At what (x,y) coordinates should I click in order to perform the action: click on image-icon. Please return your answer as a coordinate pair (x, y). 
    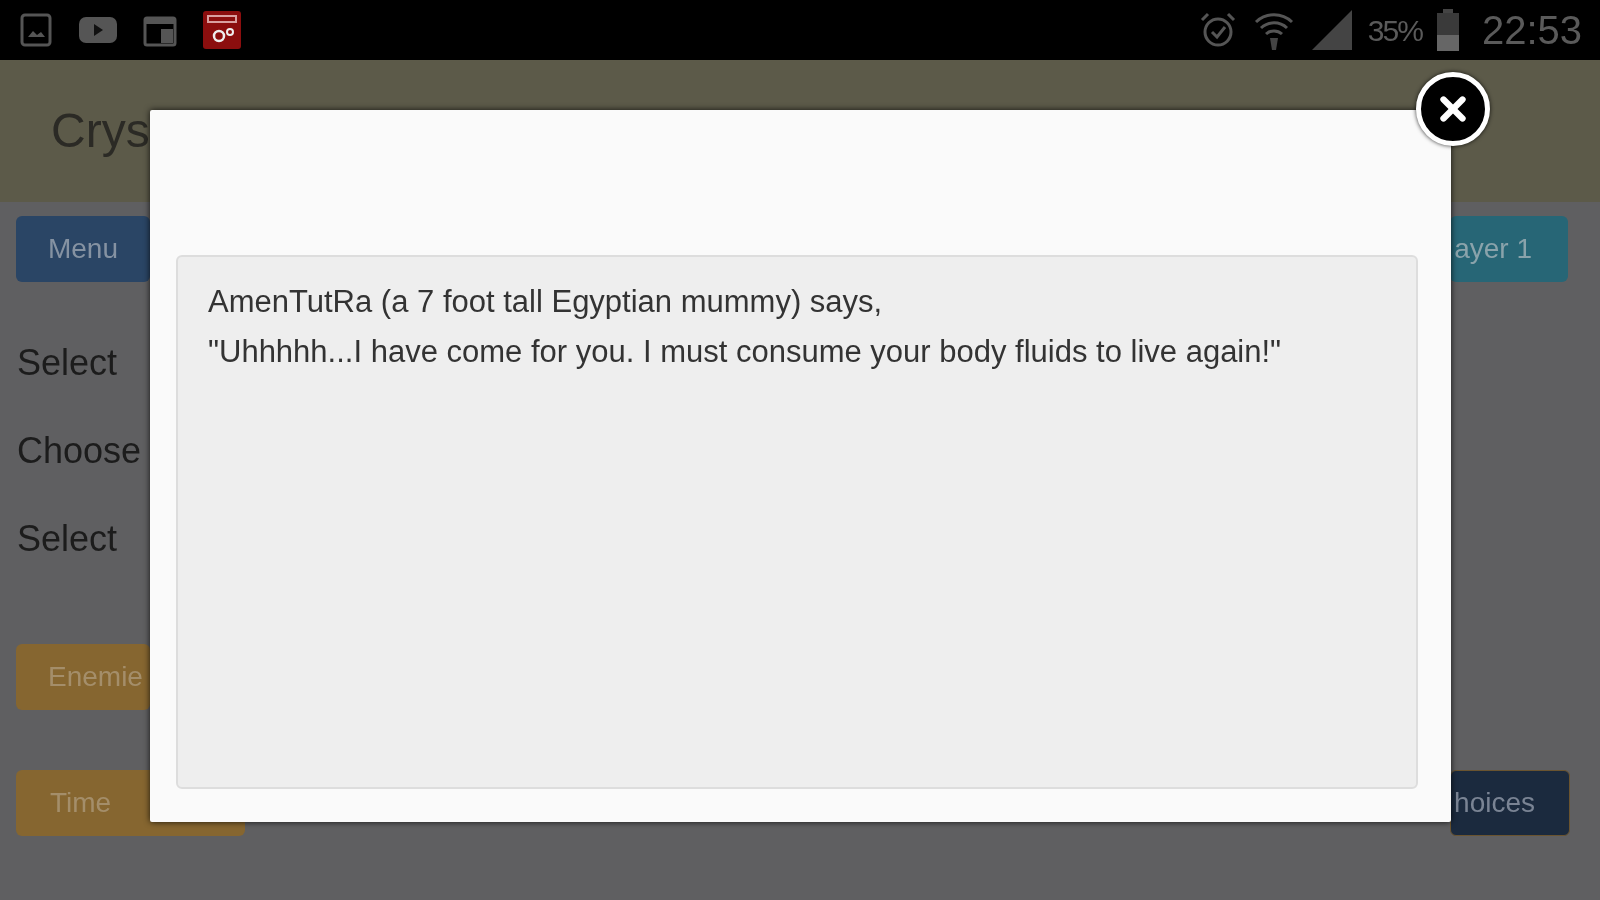
    Looking at the image, I should click on (36, 30).